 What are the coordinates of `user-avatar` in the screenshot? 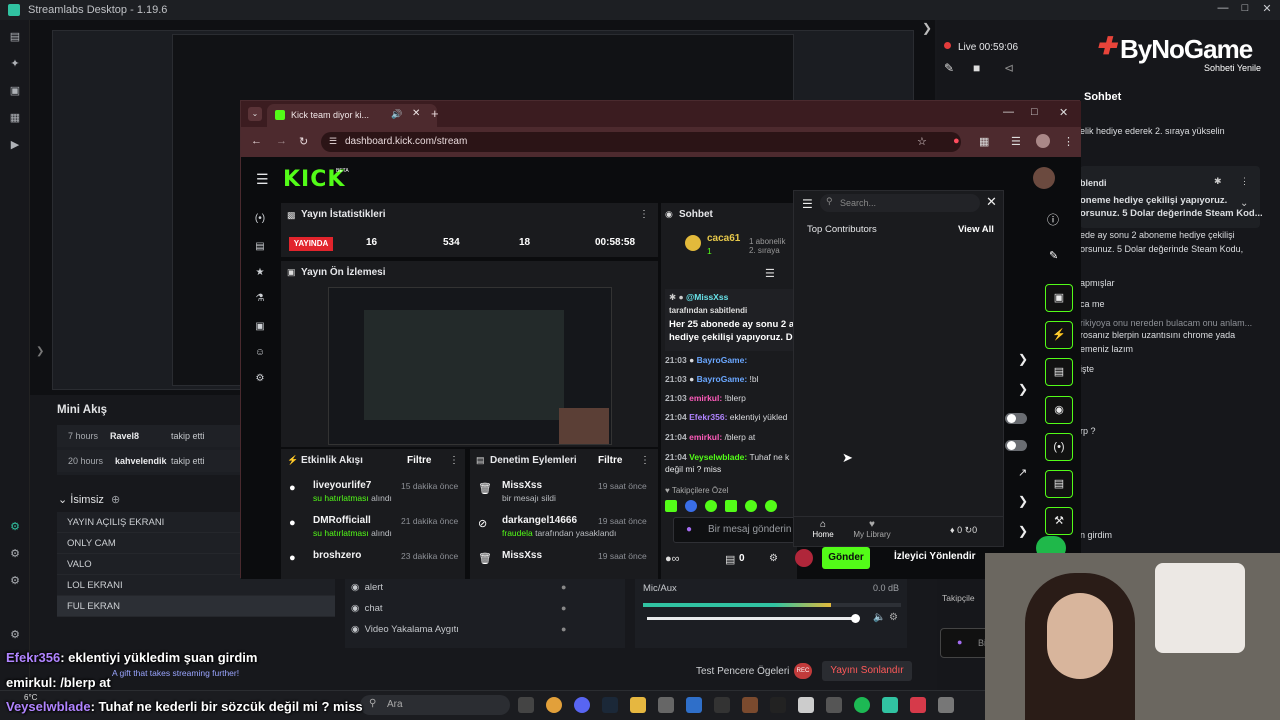 It's located at (1044, 178).